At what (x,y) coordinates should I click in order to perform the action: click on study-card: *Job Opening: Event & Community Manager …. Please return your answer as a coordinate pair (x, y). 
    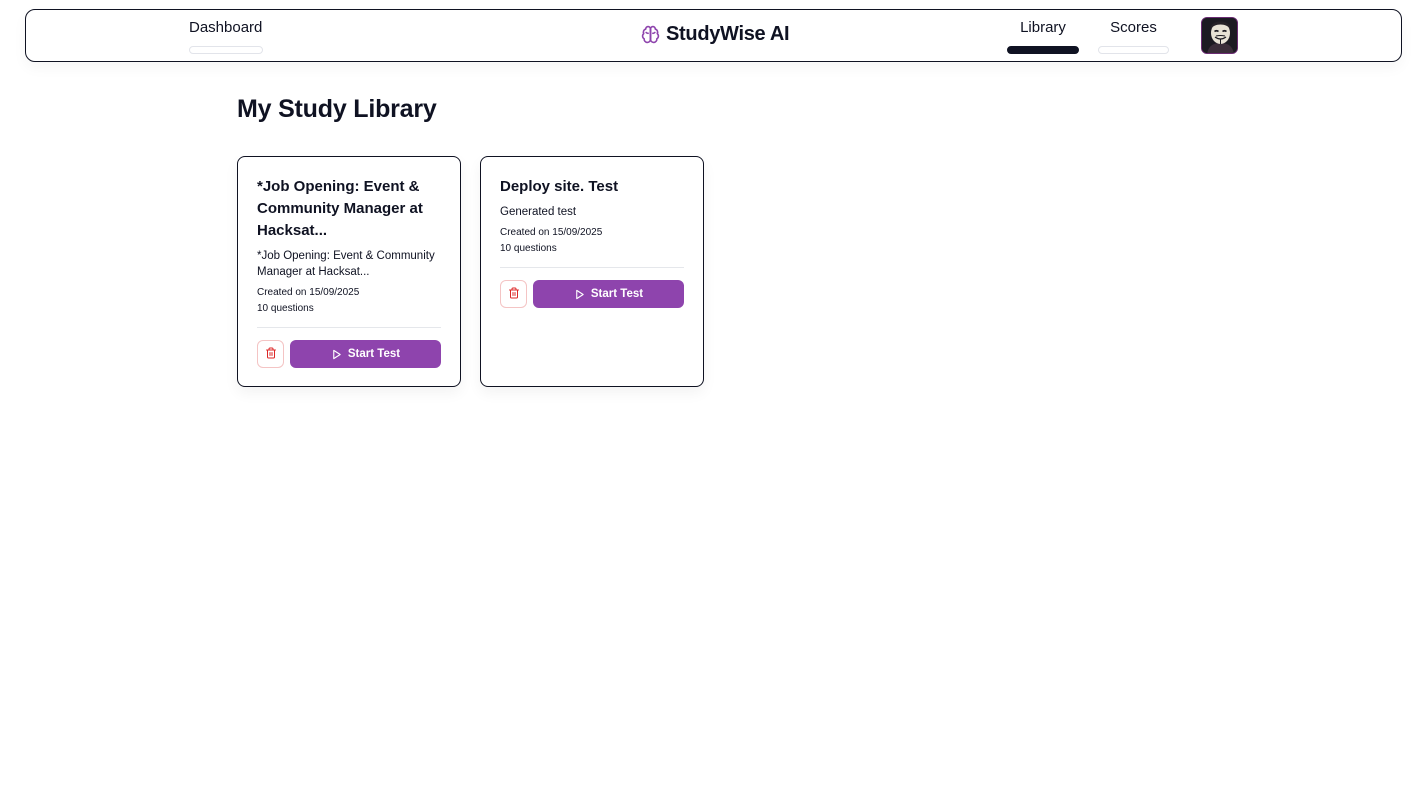
    Looking at the image, I should click on (349, 271).